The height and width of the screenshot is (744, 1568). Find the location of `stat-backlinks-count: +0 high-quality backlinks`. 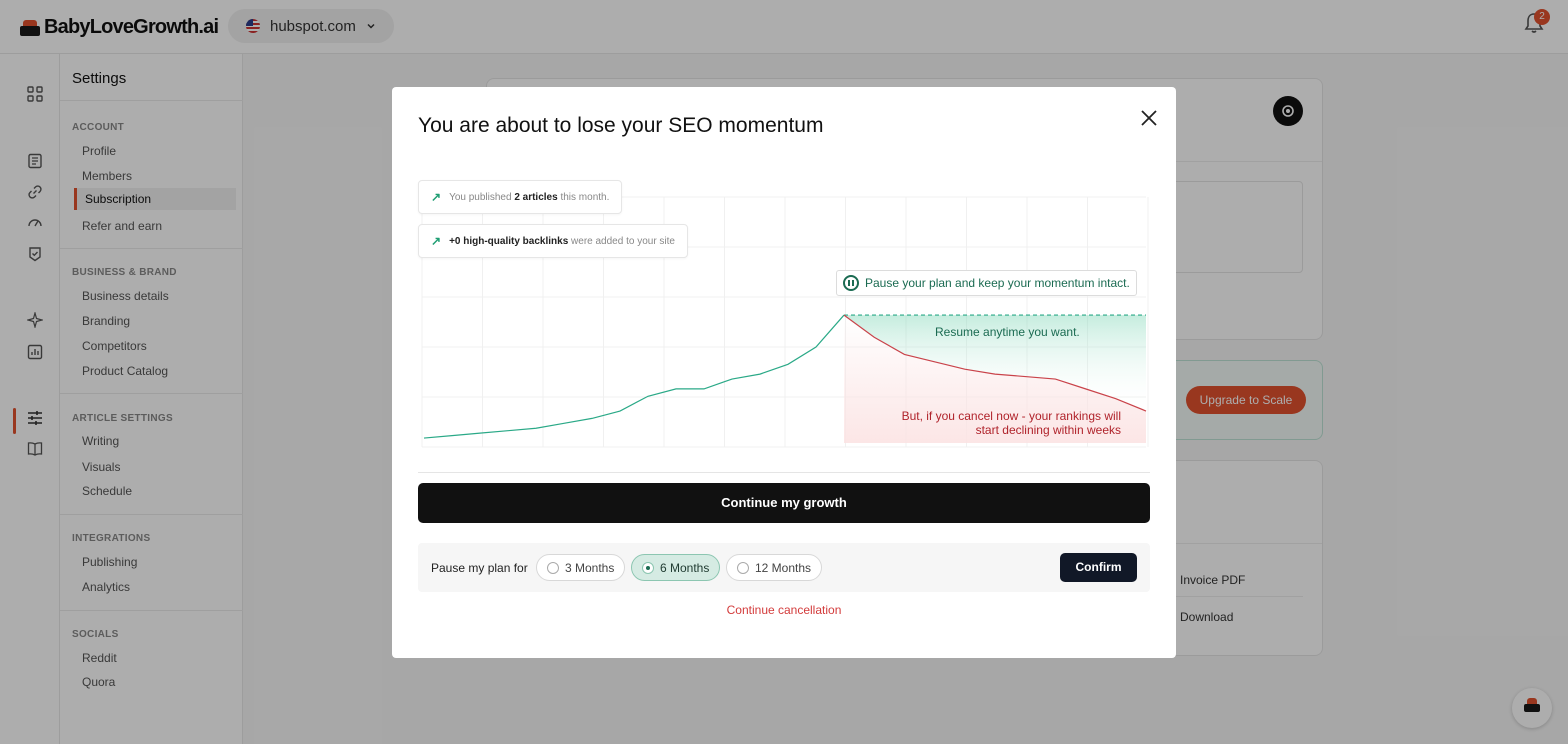

stat-backlinks-count: +0 high-quality backlinks is located at coordinates (509, 241).